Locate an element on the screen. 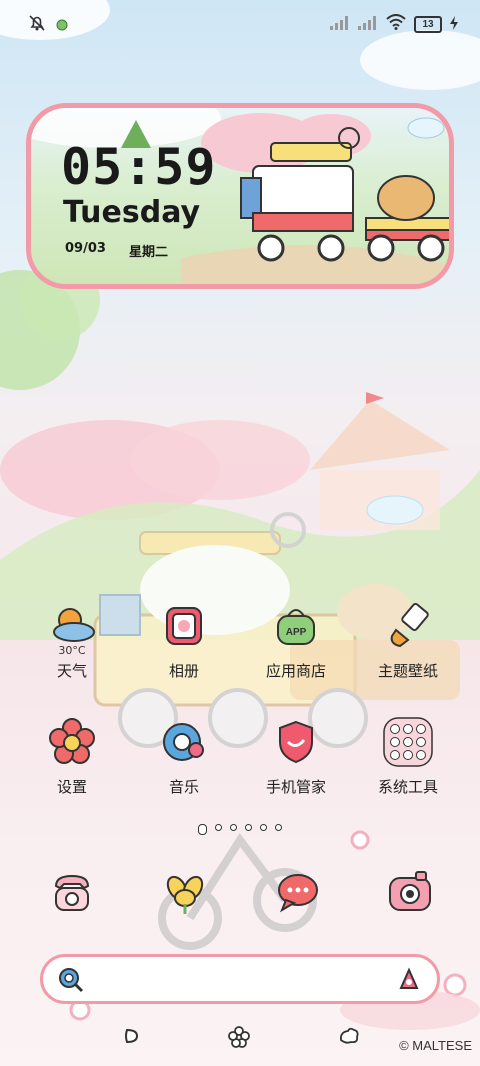  app-weather-label: 天气 is located at coordinates (71, 671).